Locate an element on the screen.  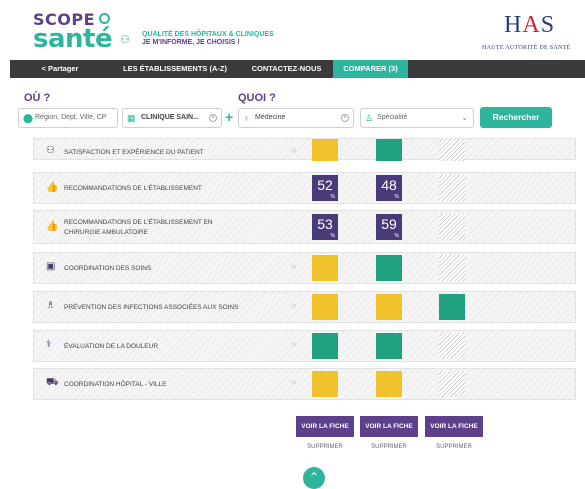
row-label: RECOMMANDATIONS DE L'ÉTABLISSEMENT is located at coordinates (133, 188).